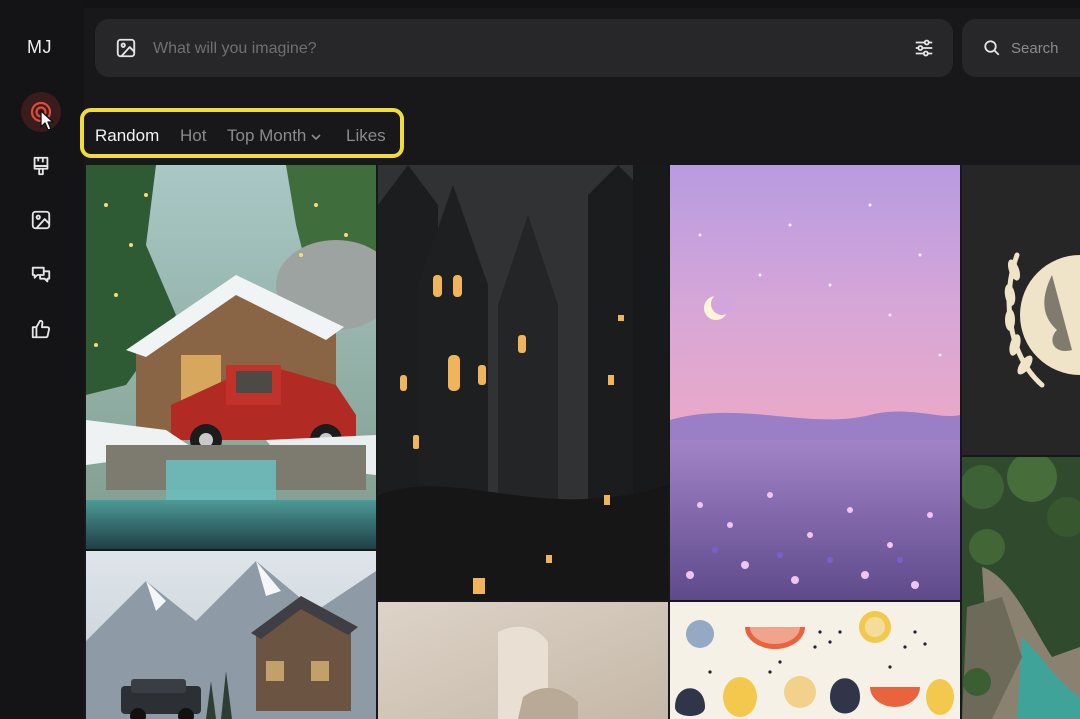  I want to click on sidebar-item-likes, so click(41, 329).